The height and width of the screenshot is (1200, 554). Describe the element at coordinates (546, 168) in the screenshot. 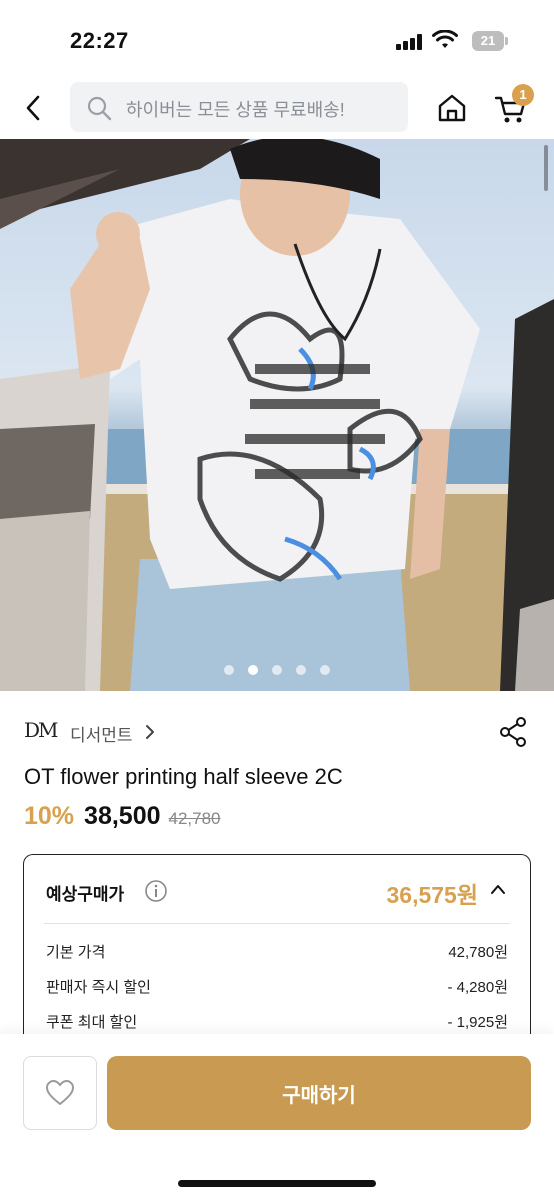

I see `image-scrollbar` at that location.